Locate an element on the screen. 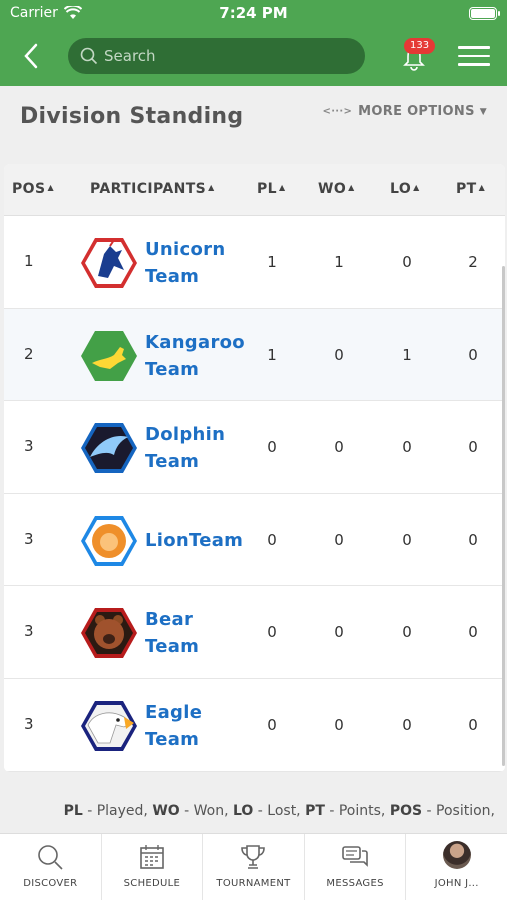  team-name-link: Kangaroo Team is located at coordinates (195, 356).